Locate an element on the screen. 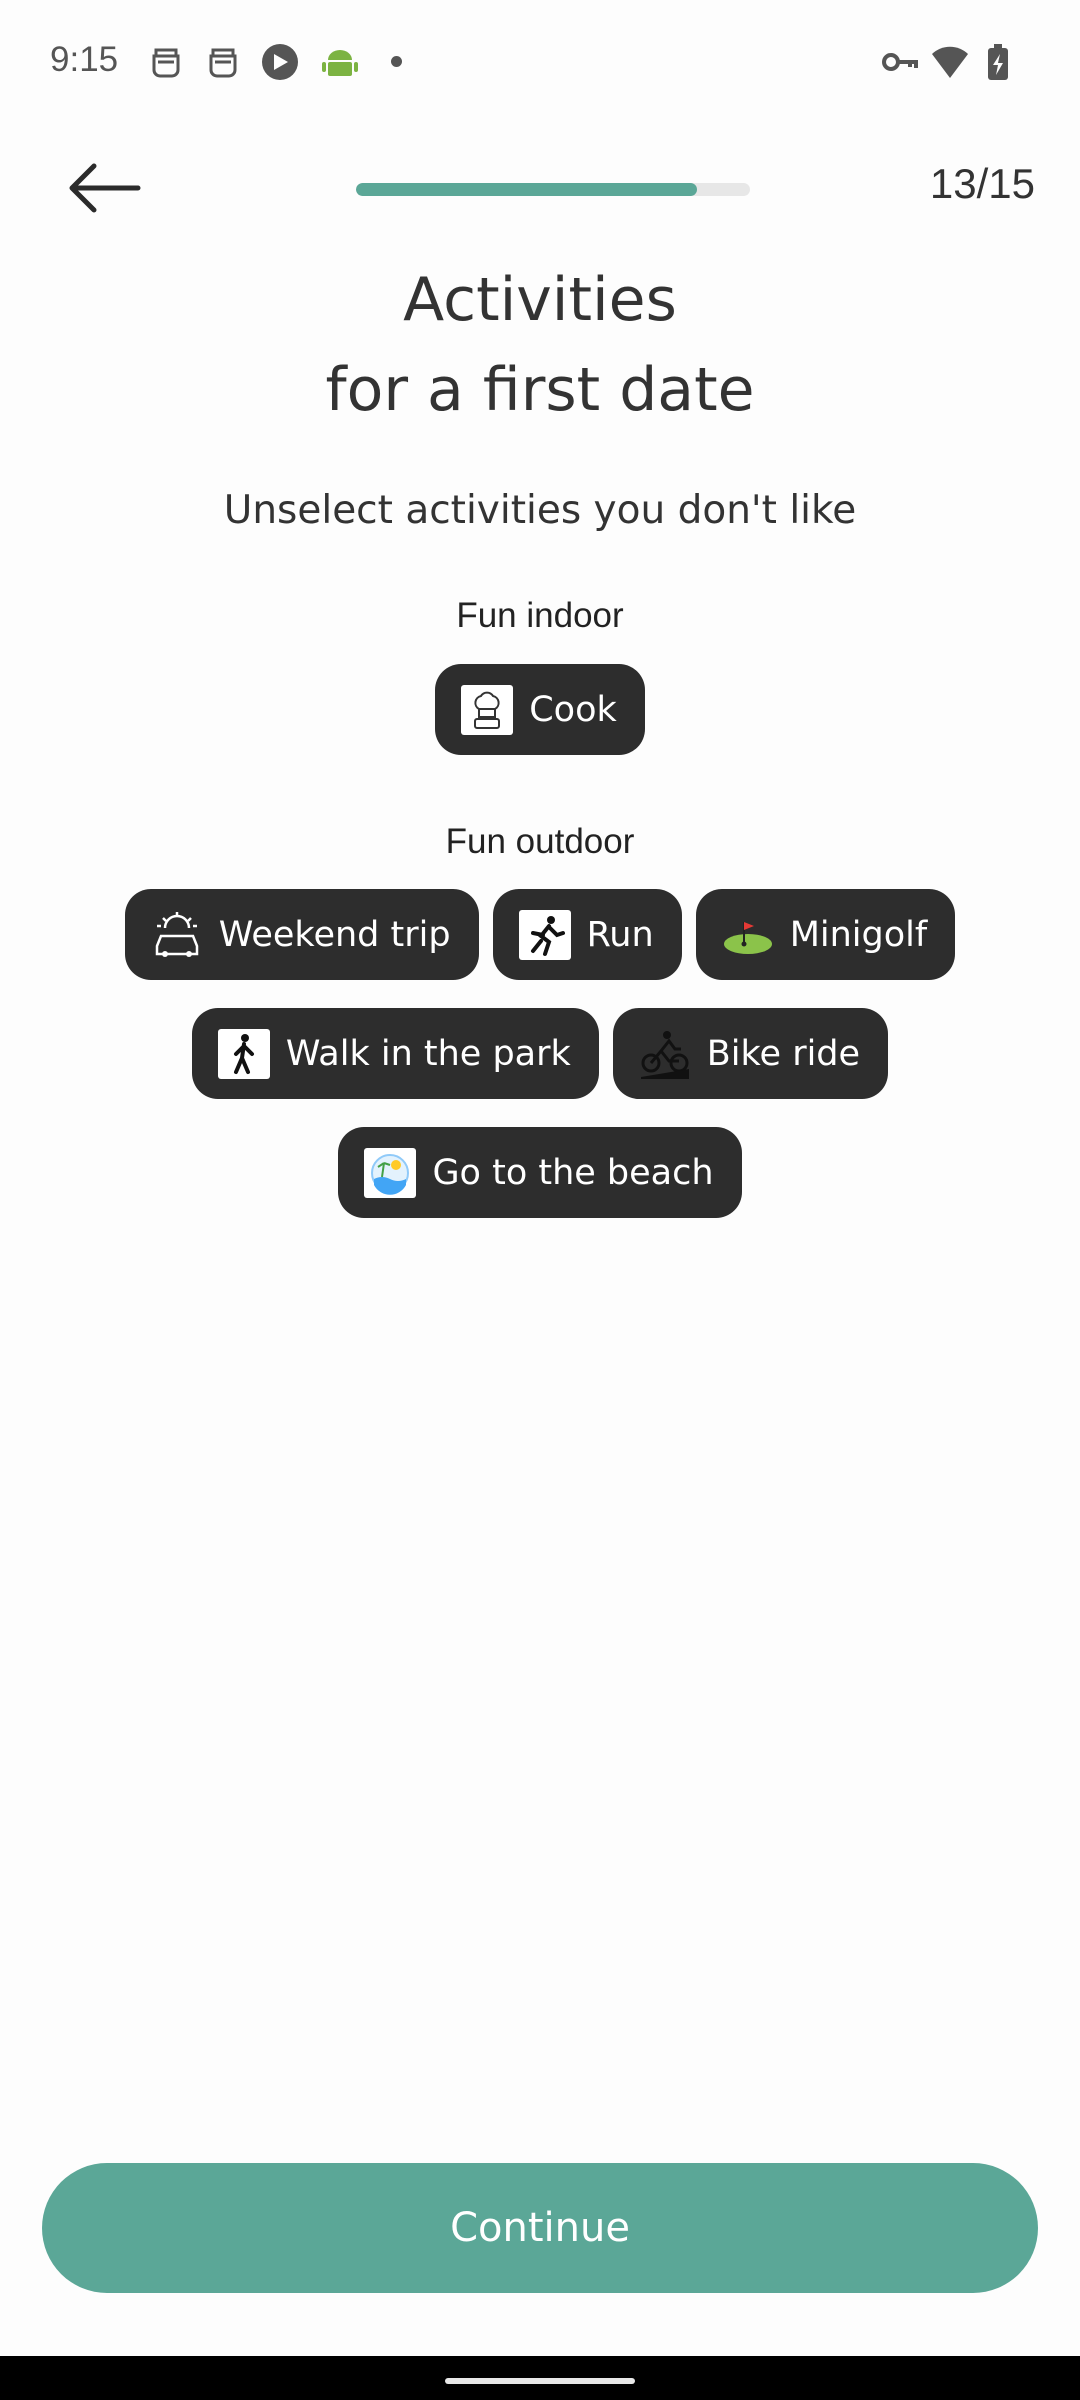 This screenshot has height=2400, width=1080. home-indicator is located at coordinates (540, 2381).